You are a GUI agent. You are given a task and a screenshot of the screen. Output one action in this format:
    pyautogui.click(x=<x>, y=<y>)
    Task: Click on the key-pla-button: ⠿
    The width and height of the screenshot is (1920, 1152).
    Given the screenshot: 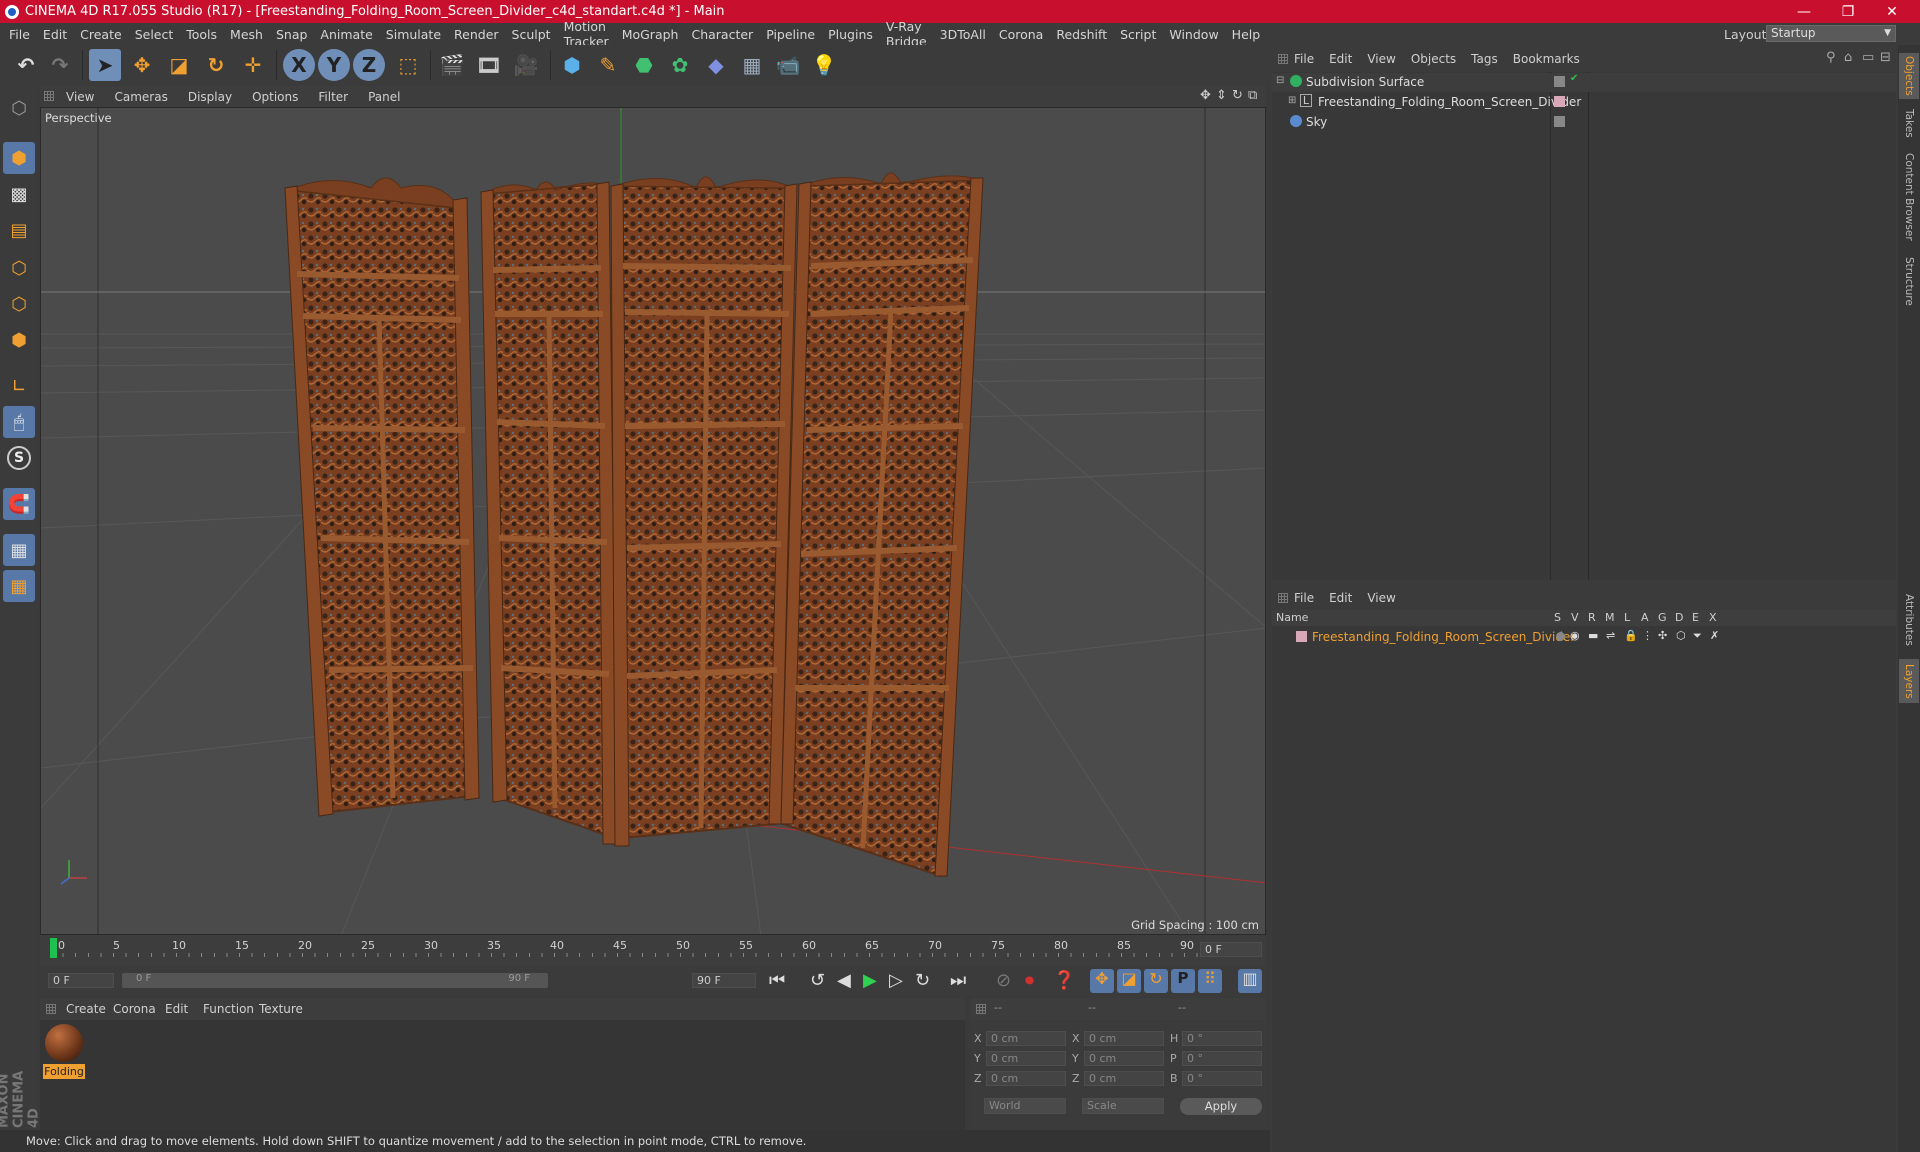 What is the action you would take?
    pyautogui.click(x=1210, y=981)
    